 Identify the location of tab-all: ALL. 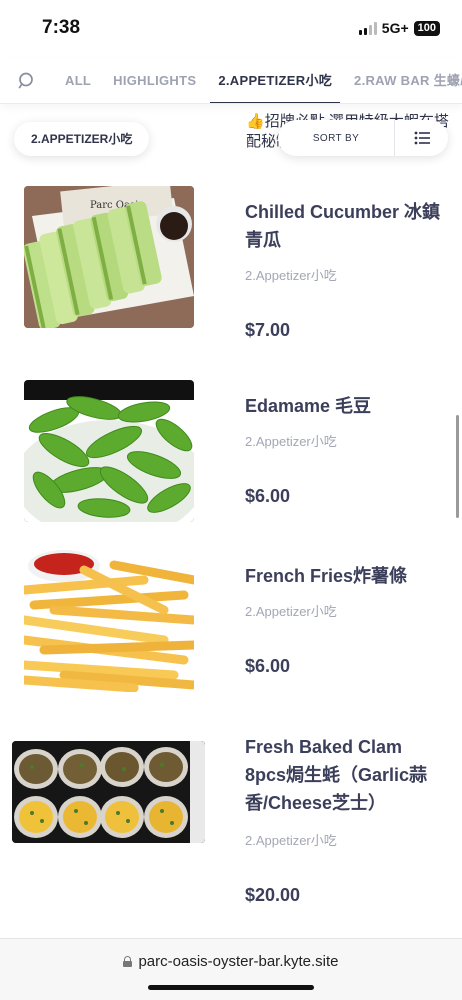
(78, 80).